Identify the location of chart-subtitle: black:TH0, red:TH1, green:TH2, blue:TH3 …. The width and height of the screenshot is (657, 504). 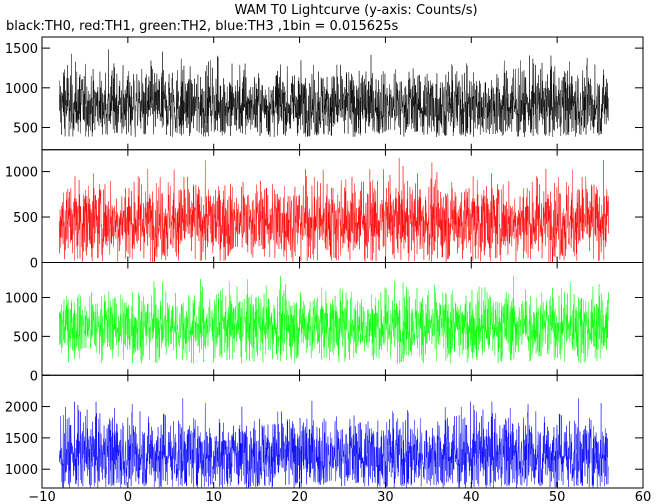
(202, 26).